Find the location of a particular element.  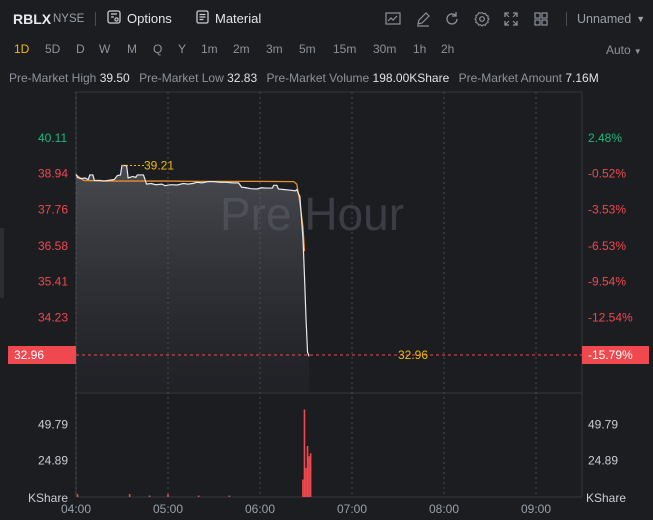

percent-axis-label: -6.53% is located at coordinates (607, 246).